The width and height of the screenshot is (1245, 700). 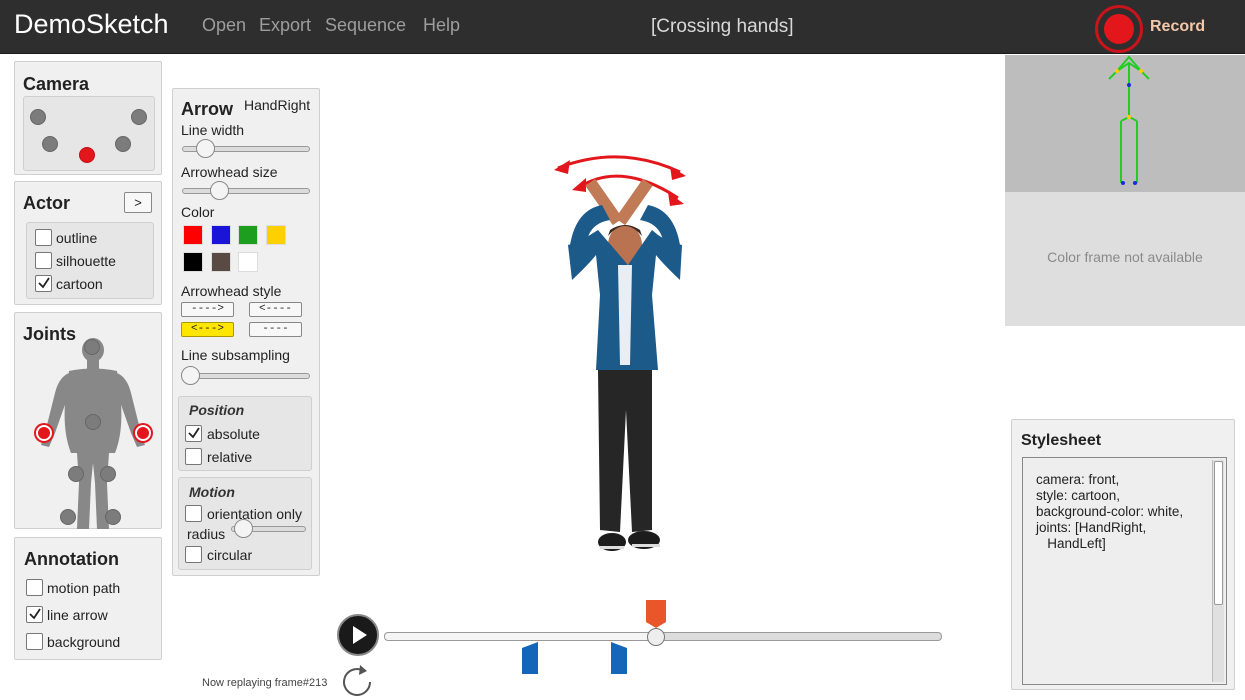 I want to click on camera-right-front, so click(x=123, y=144).